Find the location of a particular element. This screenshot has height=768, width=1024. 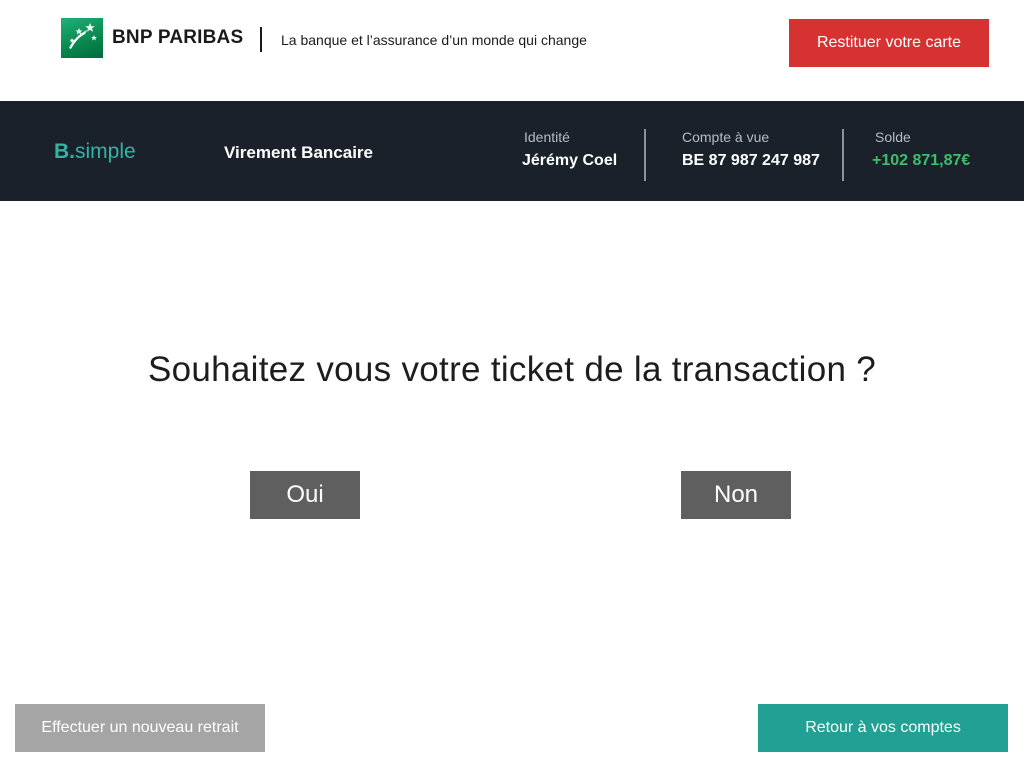

identity-label: Identité is located at coordinates (547, 137).